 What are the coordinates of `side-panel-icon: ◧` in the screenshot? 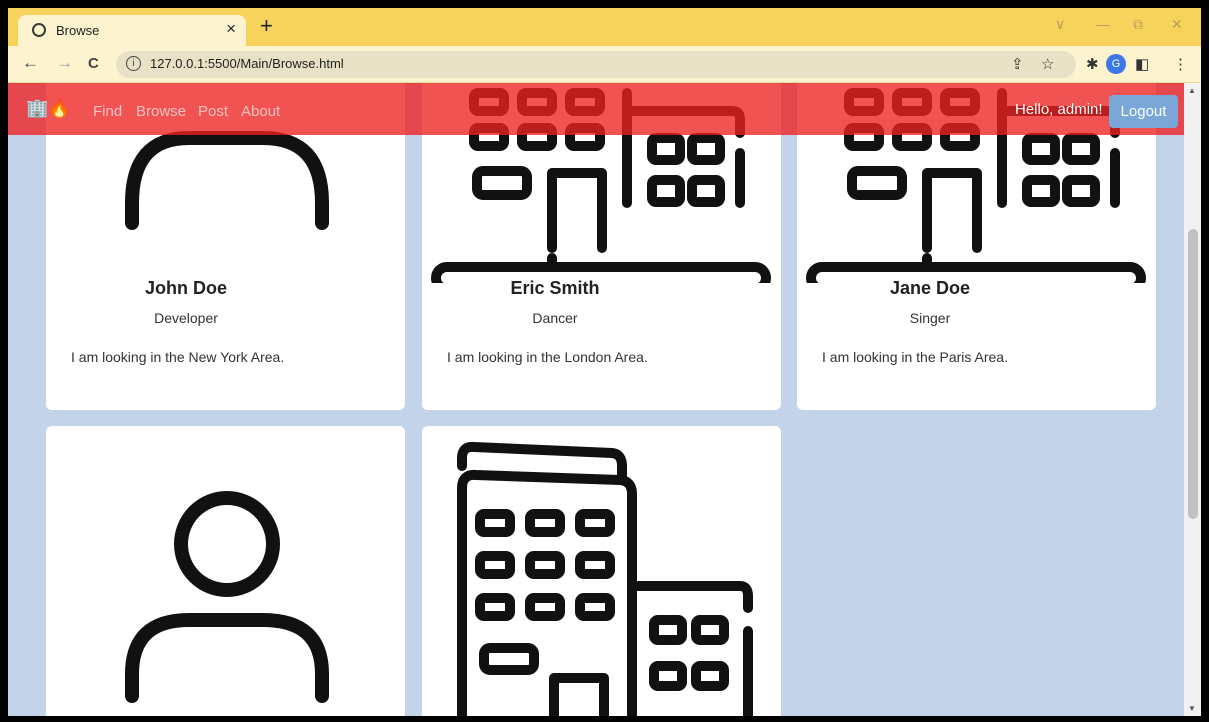 It's located at (1142, 64).